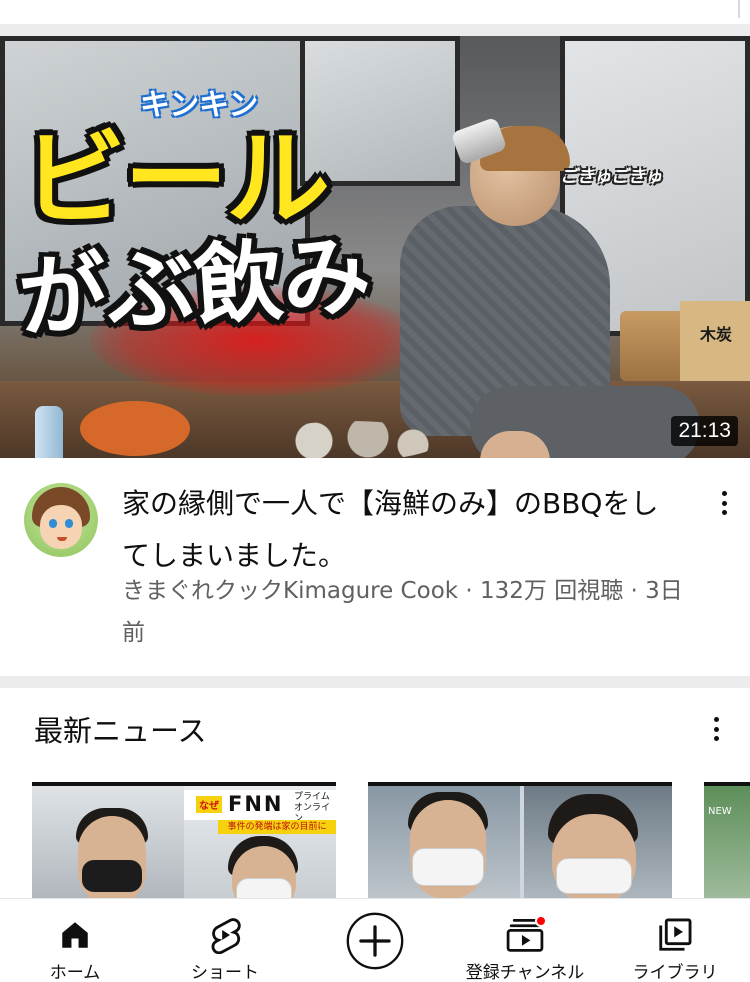 This screenshot has height=982, width=750. What do you see at coordinates (520, 840) in the screenshot?
I see `news-card` at bounding box center [520, 840].